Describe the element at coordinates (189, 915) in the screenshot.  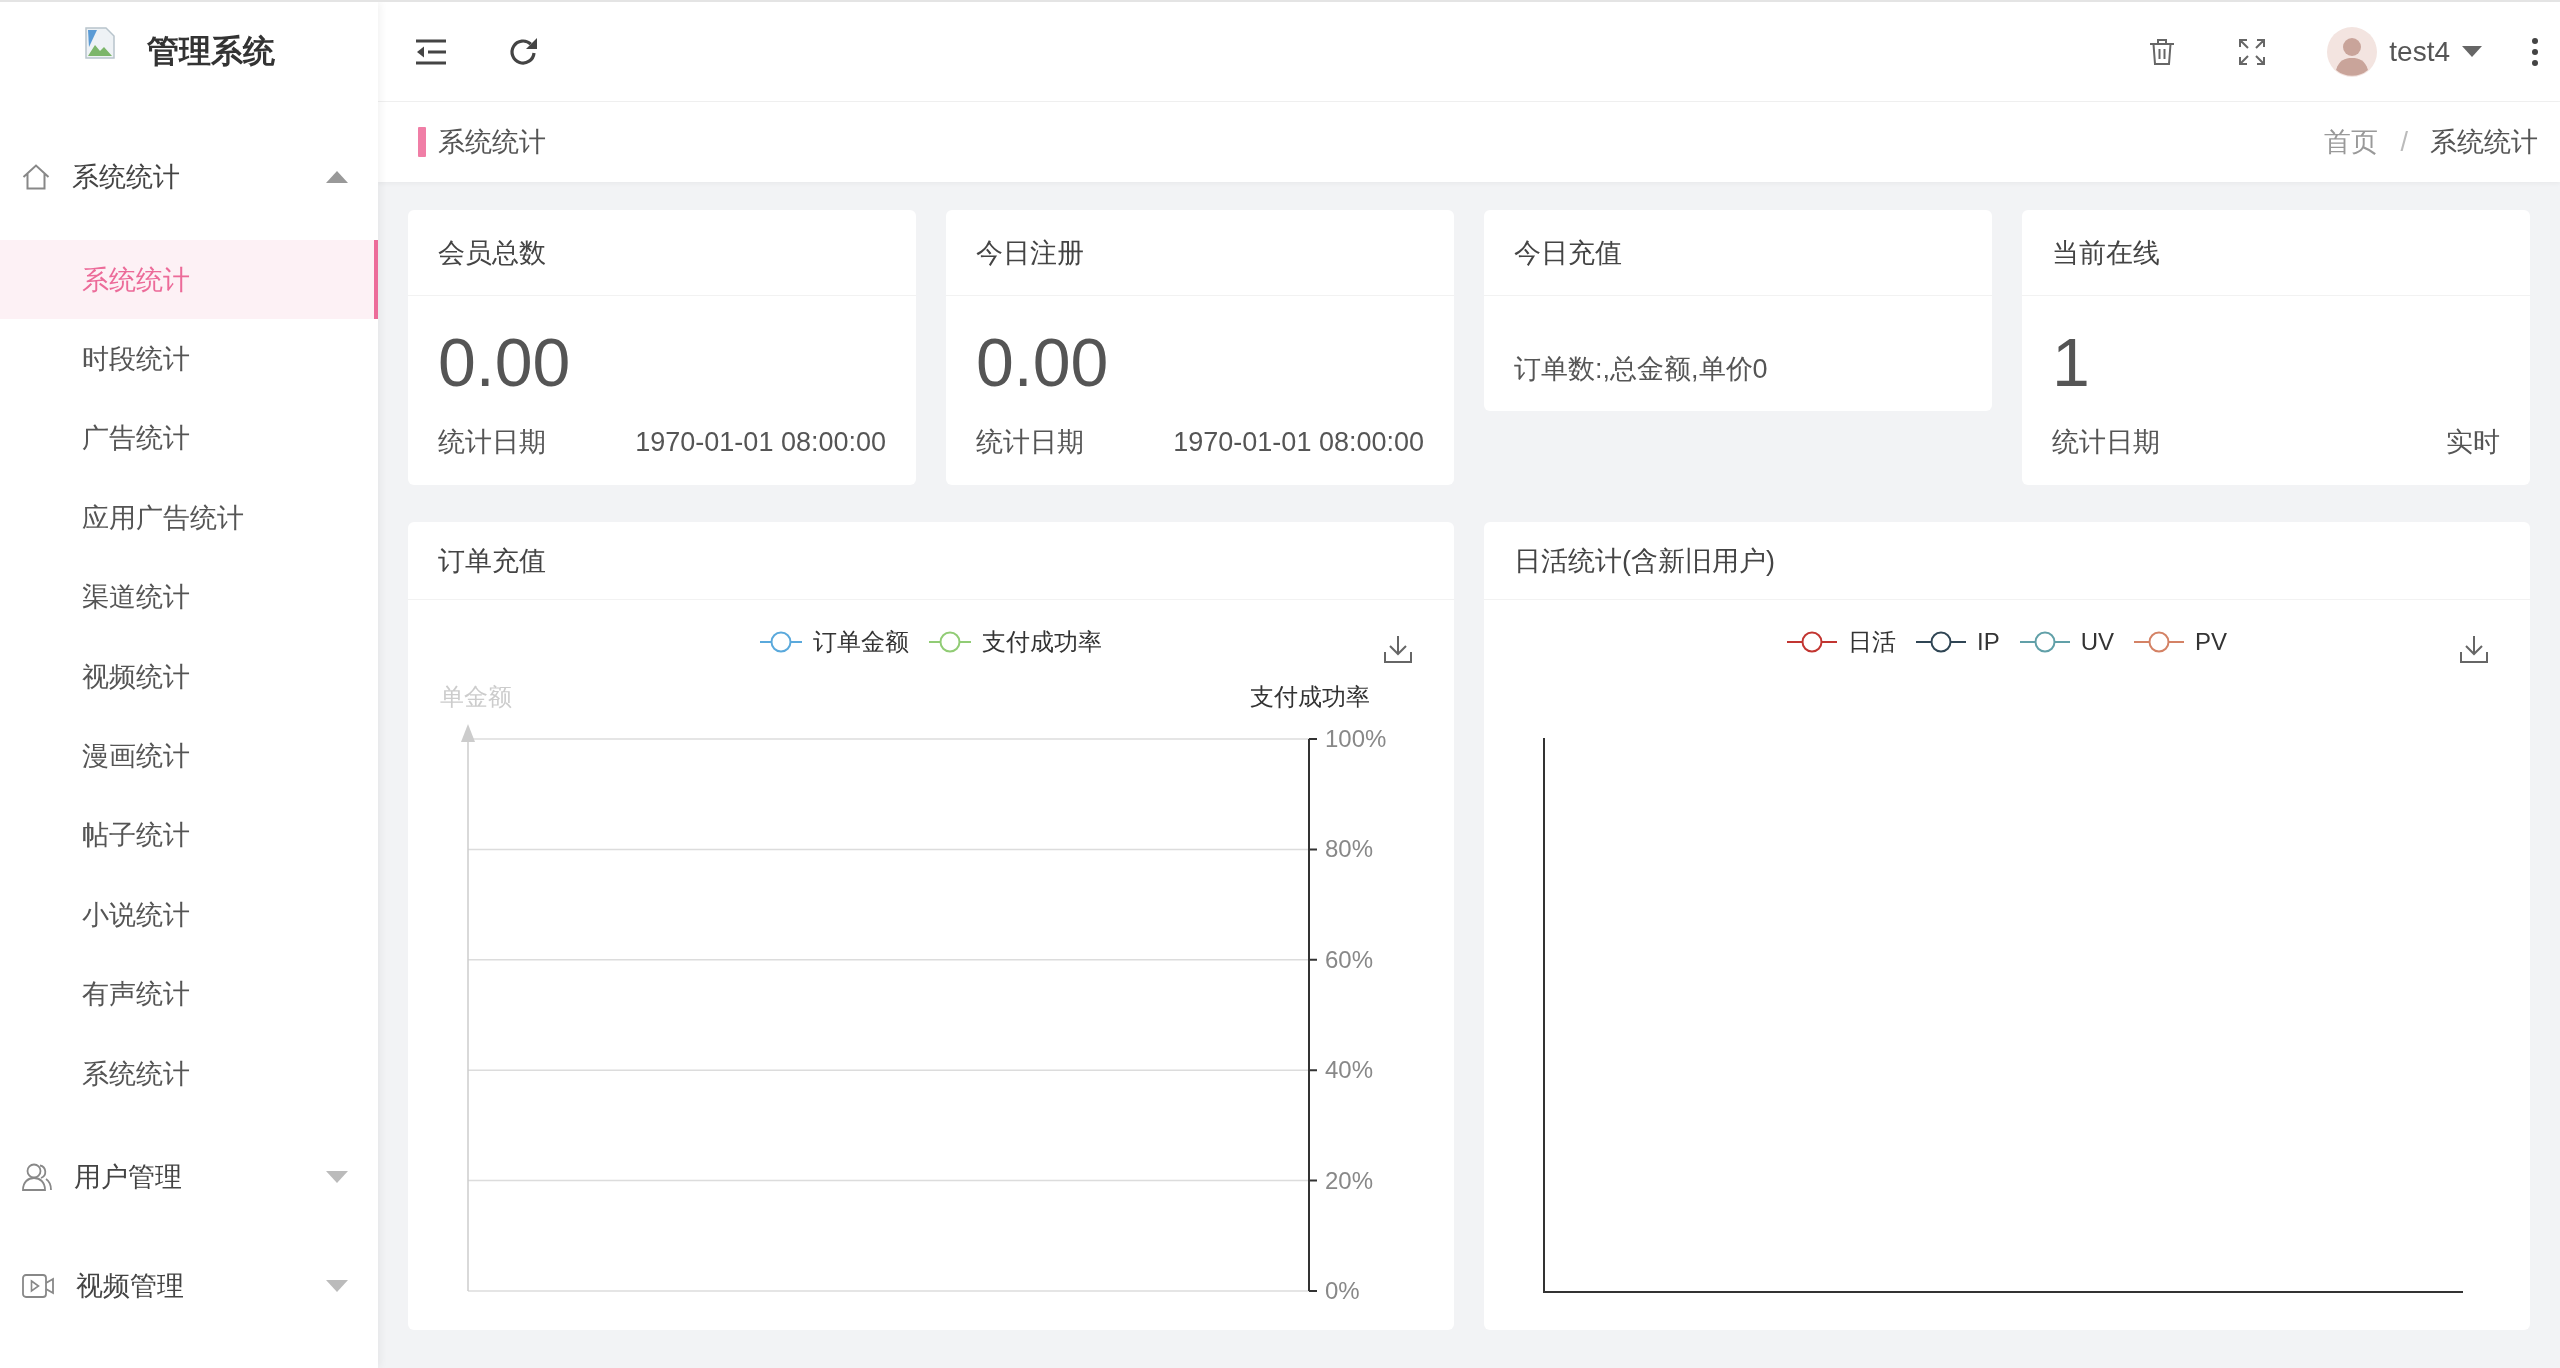
I see `menu-item: 小说统计` at that location.